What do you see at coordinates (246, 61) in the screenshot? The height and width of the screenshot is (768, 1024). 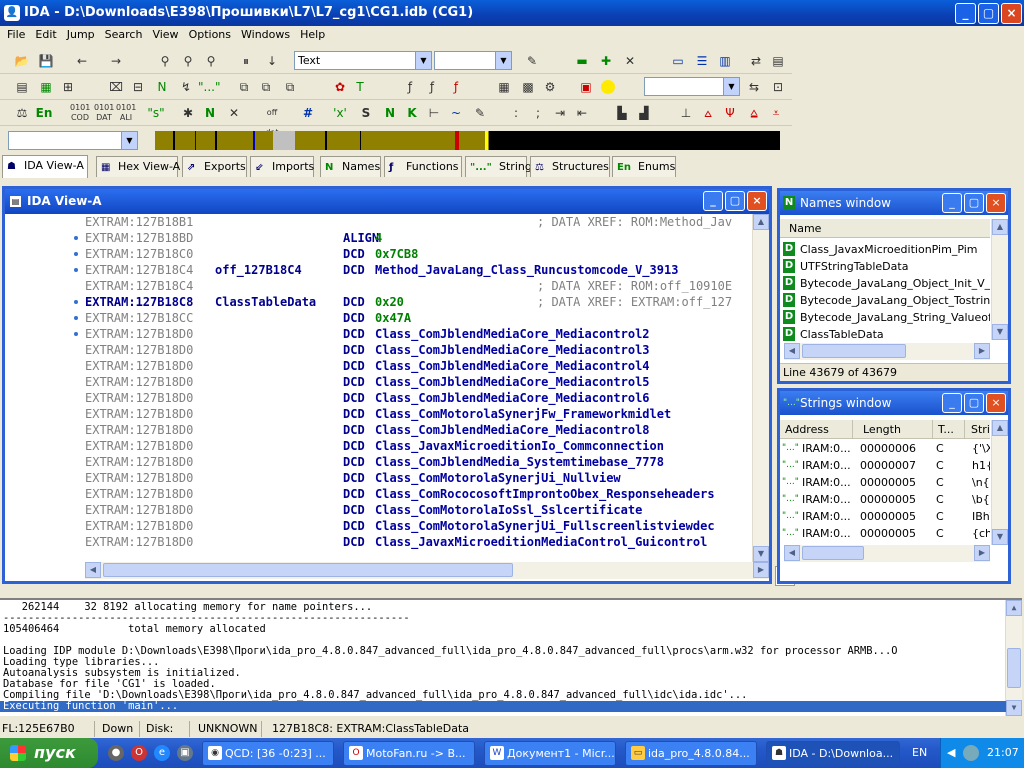 I see `pause-icon: ⏸` at bounding box center [246, 61].